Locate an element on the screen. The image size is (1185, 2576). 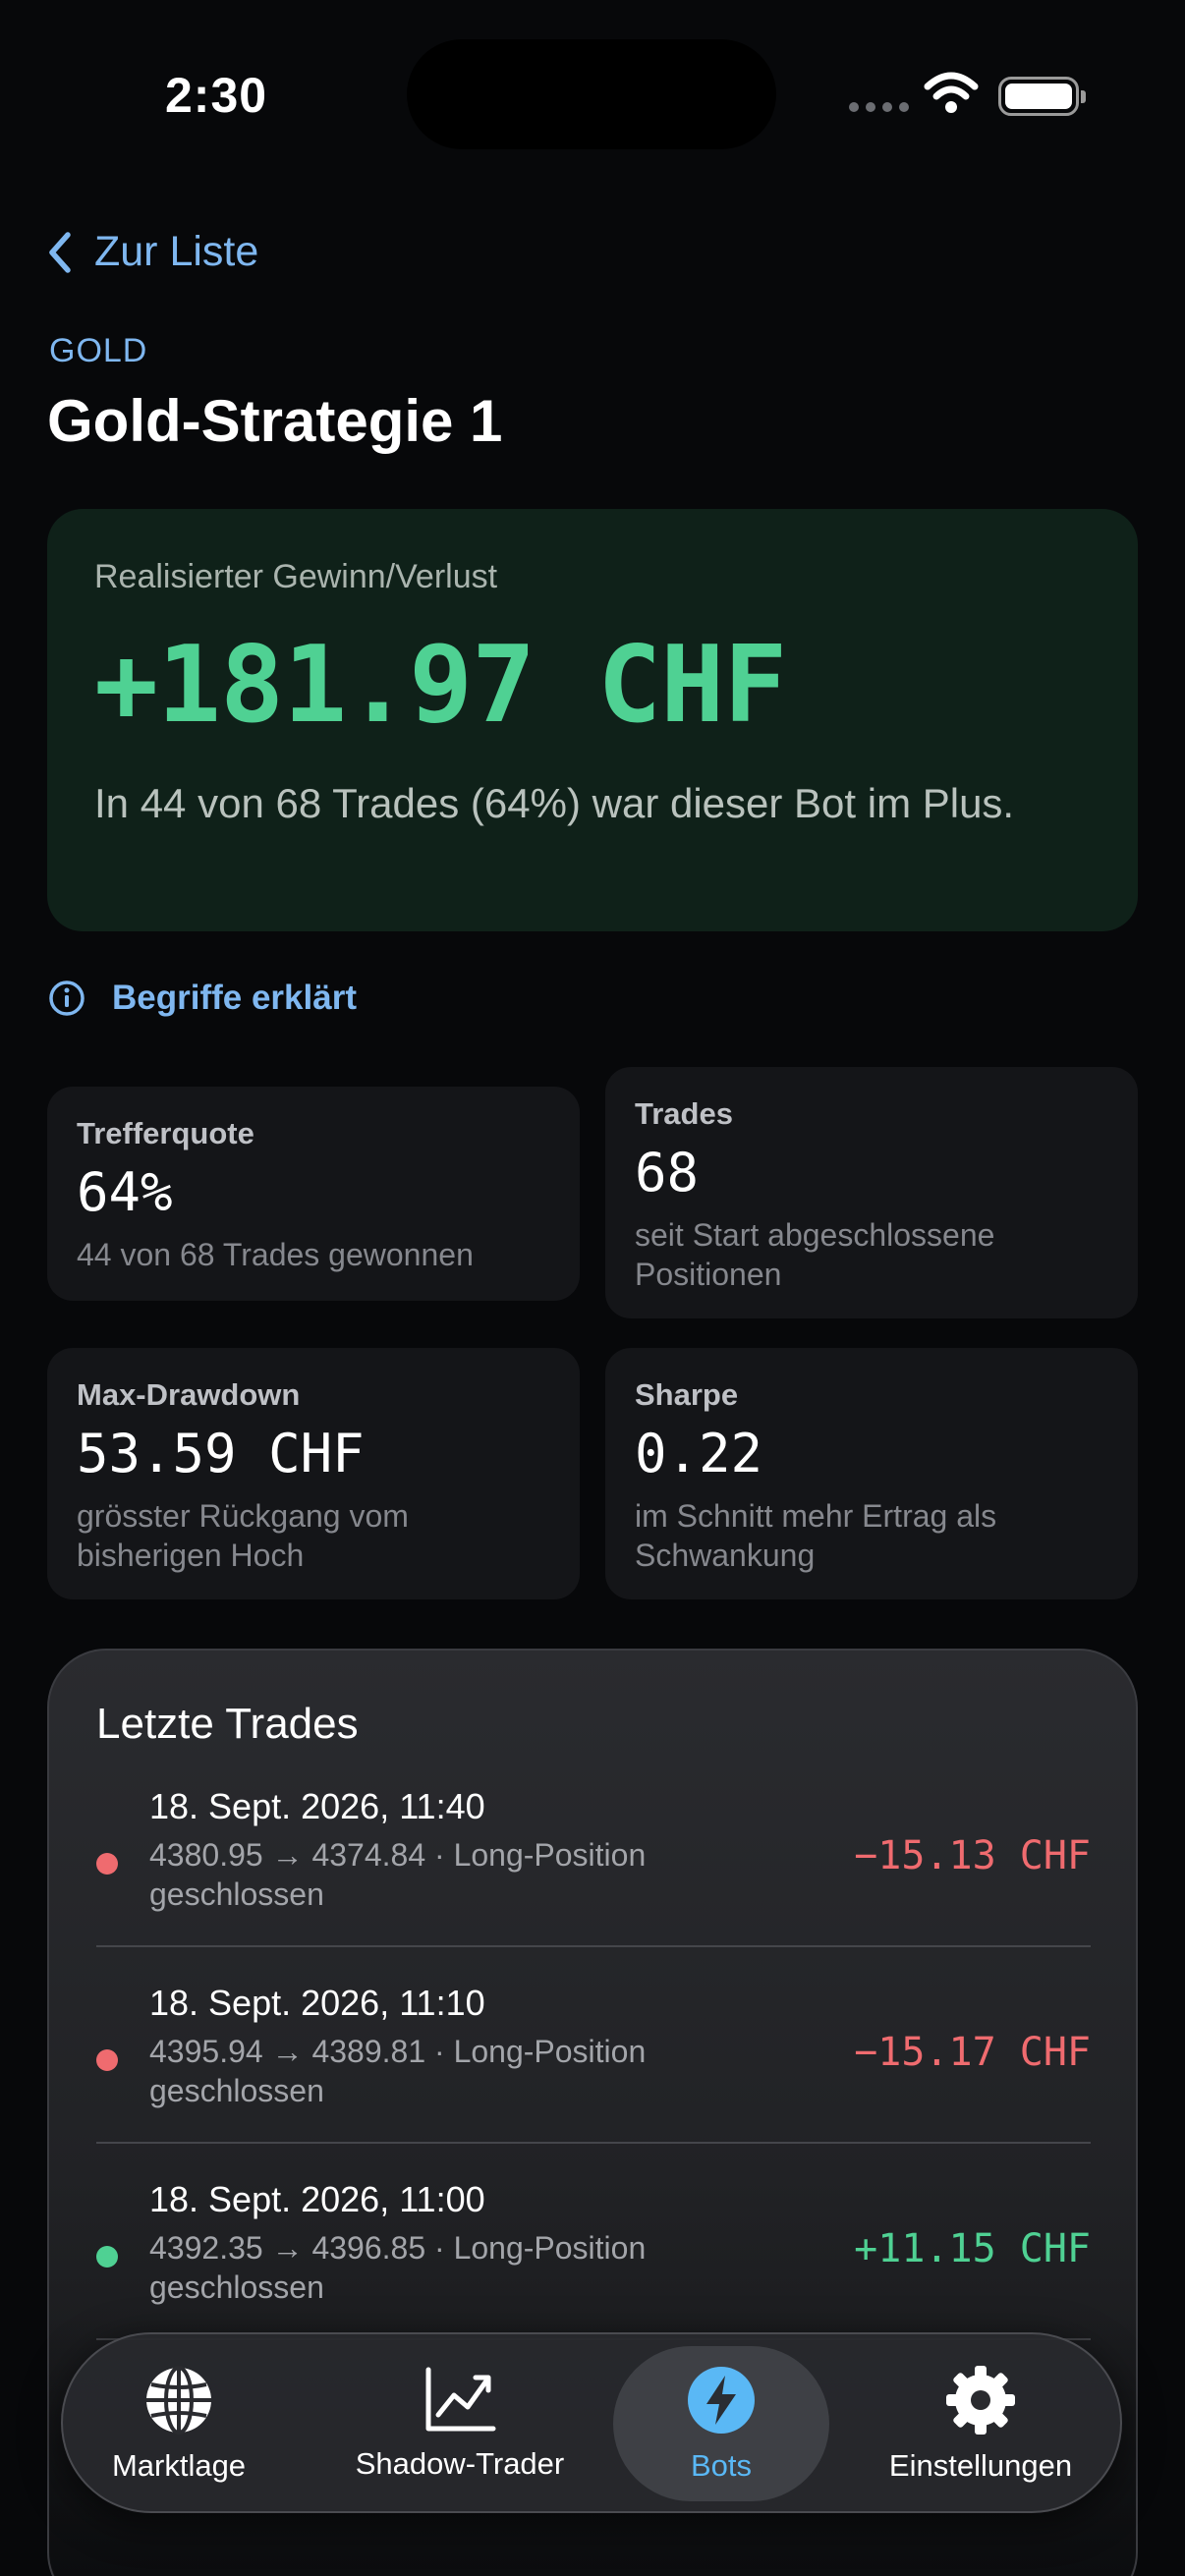
globe-icon is located at coordinates (179, 2400).